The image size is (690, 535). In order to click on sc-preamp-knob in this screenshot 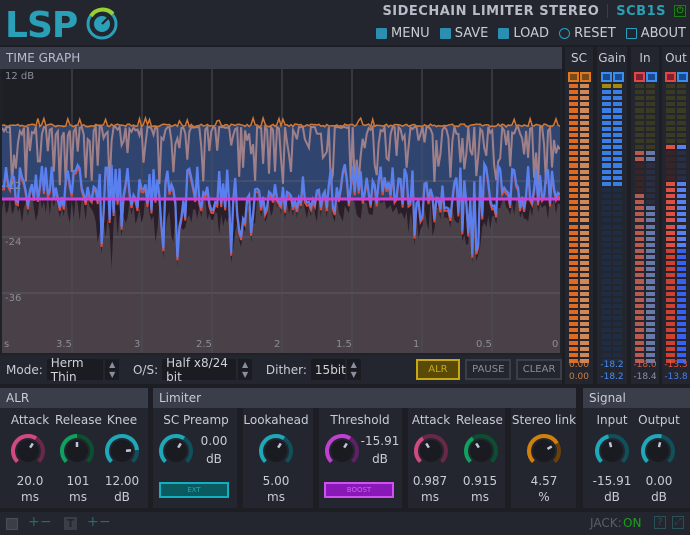, I will do `click(176, 451)`.